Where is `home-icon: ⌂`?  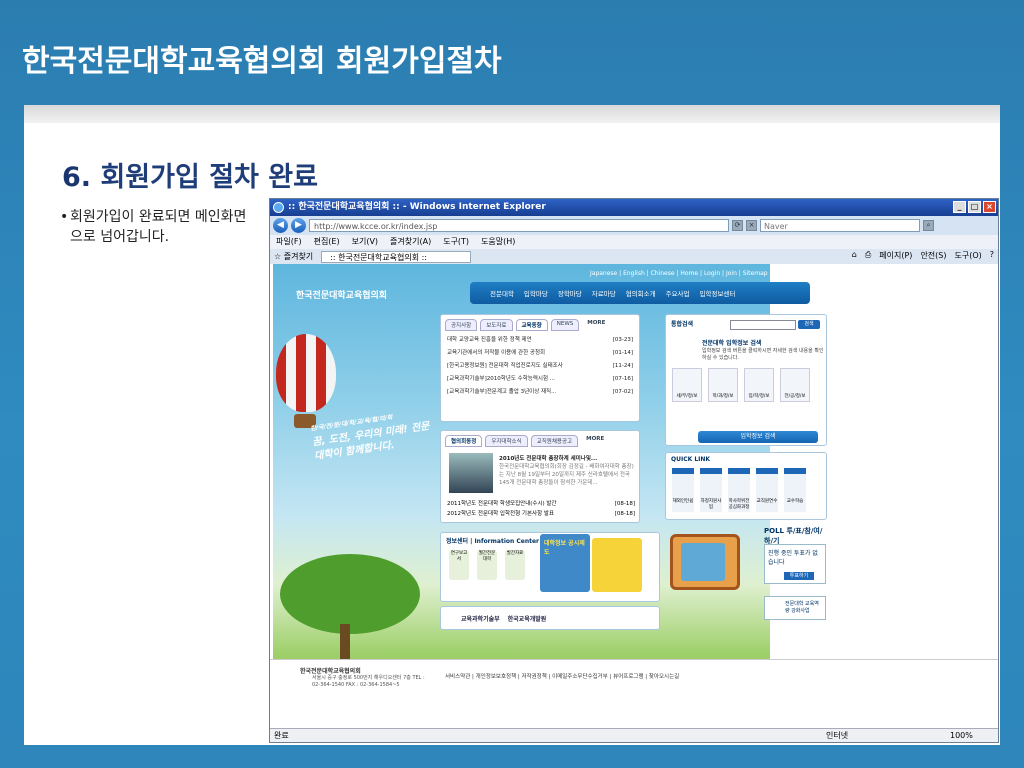
home-icon: ⌂ is located at coordinates (854, 255).